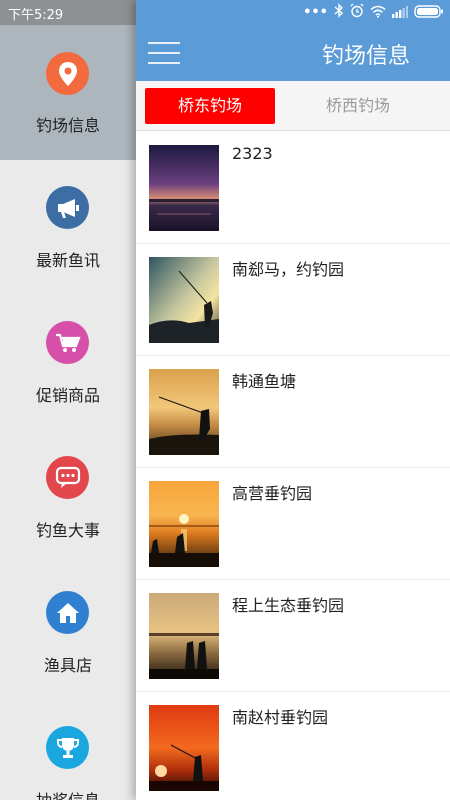 Image resolution: width=450 pixels, height=800 pixels. What do you see at coordinates (288, 605) in the screenshot?
I see `spot-name: 程上生态垂钓园` at bounding box center [288, 605].